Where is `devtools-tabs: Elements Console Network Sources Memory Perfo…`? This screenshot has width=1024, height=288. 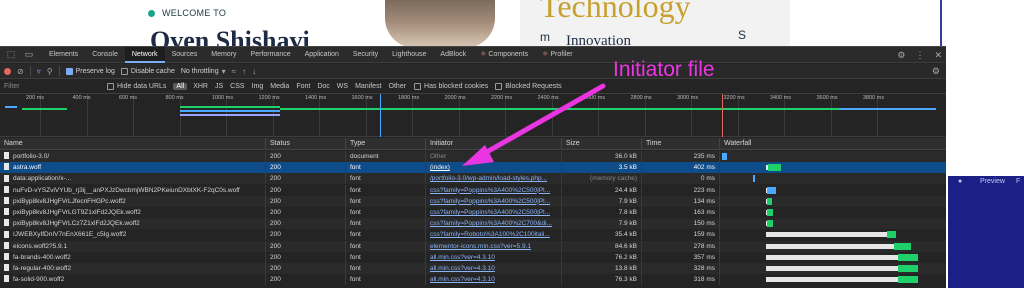
devtools-tabs: Elements Console Network Sources Memory Perfo… is located at coordinates (311, 54).